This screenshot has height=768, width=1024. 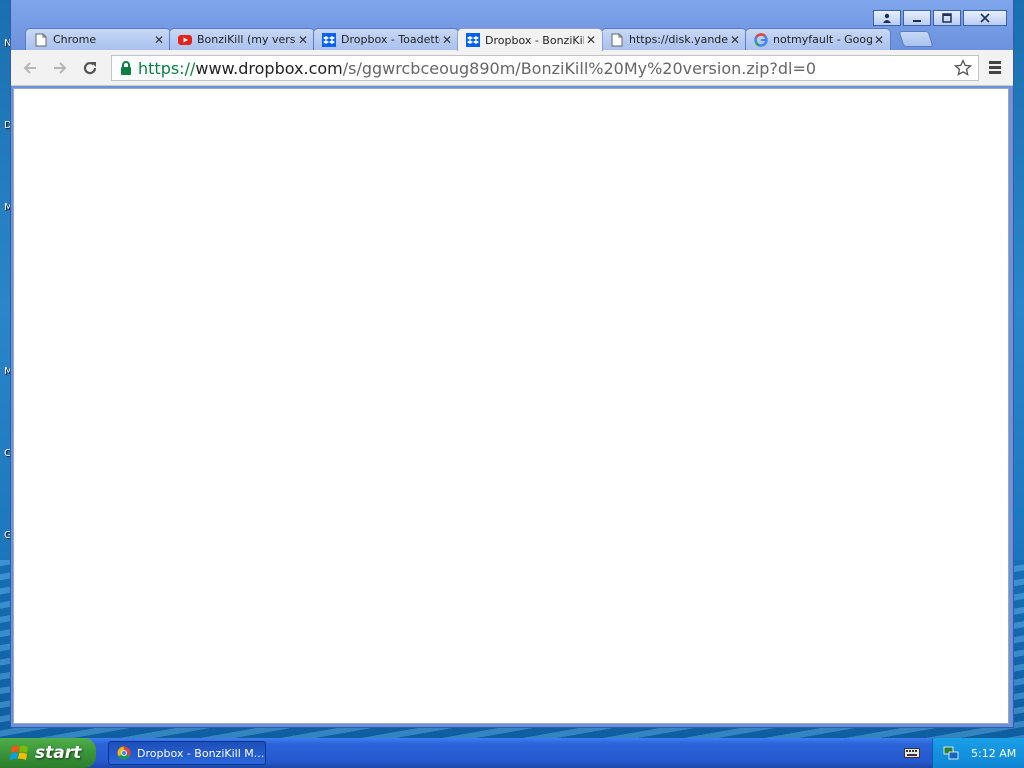 I want to click on back-arrow-icon, so click(x=29, y=68).